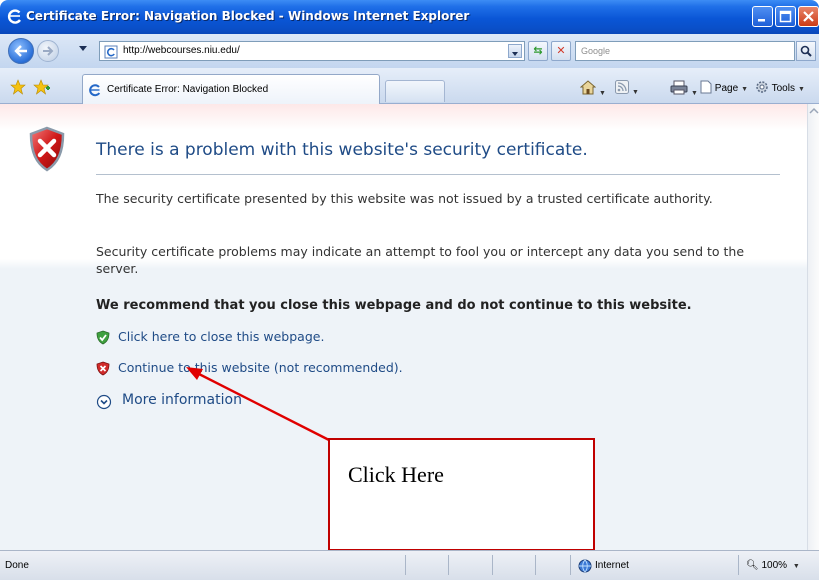 This screenshot has height=580, width=819. What do you see at coordinates (515, 54) in the screenshot?
I see `chevron-down-icon` at bounding box center [515, 54].